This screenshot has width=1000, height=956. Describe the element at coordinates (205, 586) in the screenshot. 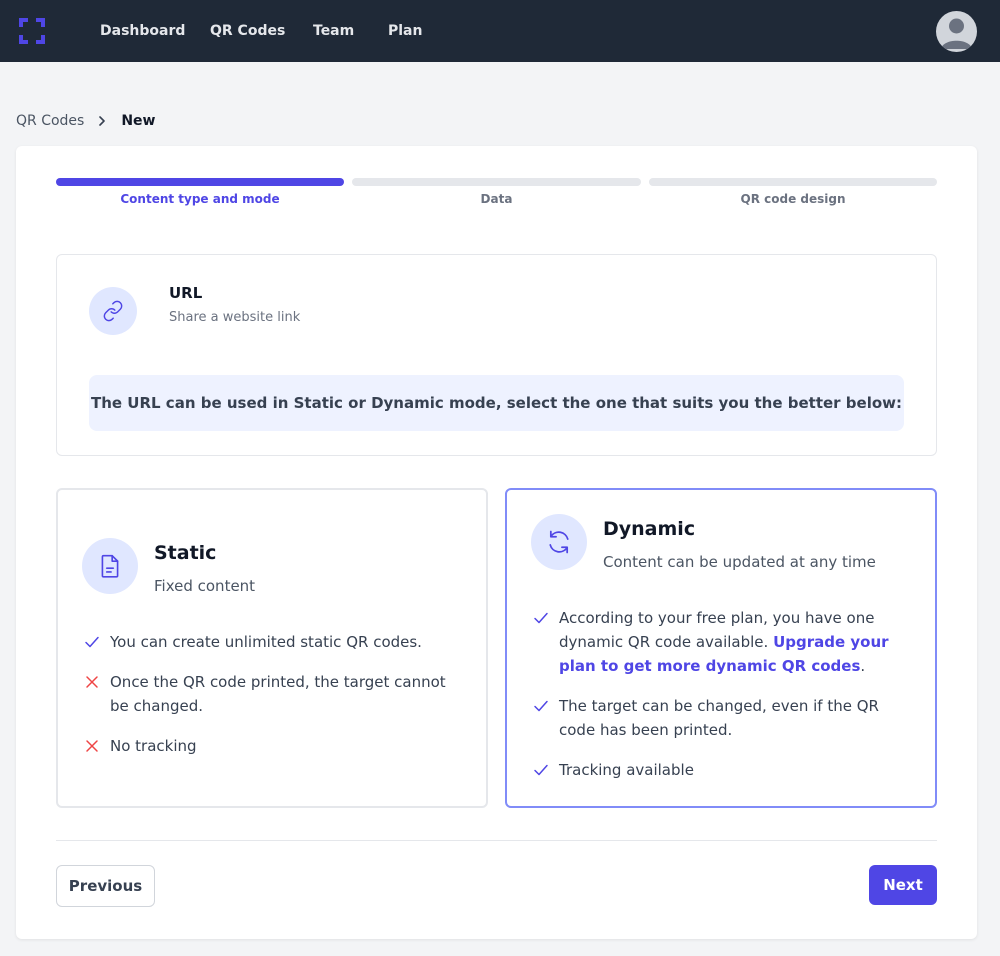

I see `static-mode-subtitle: Fixed content` at that location.